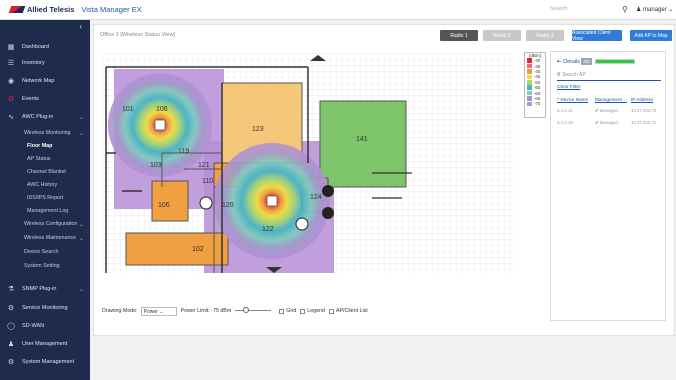 The width and height of the screenshot is (676, 380). I want to click on sidebar-item-label: SD-WAN, so click(33, 326).